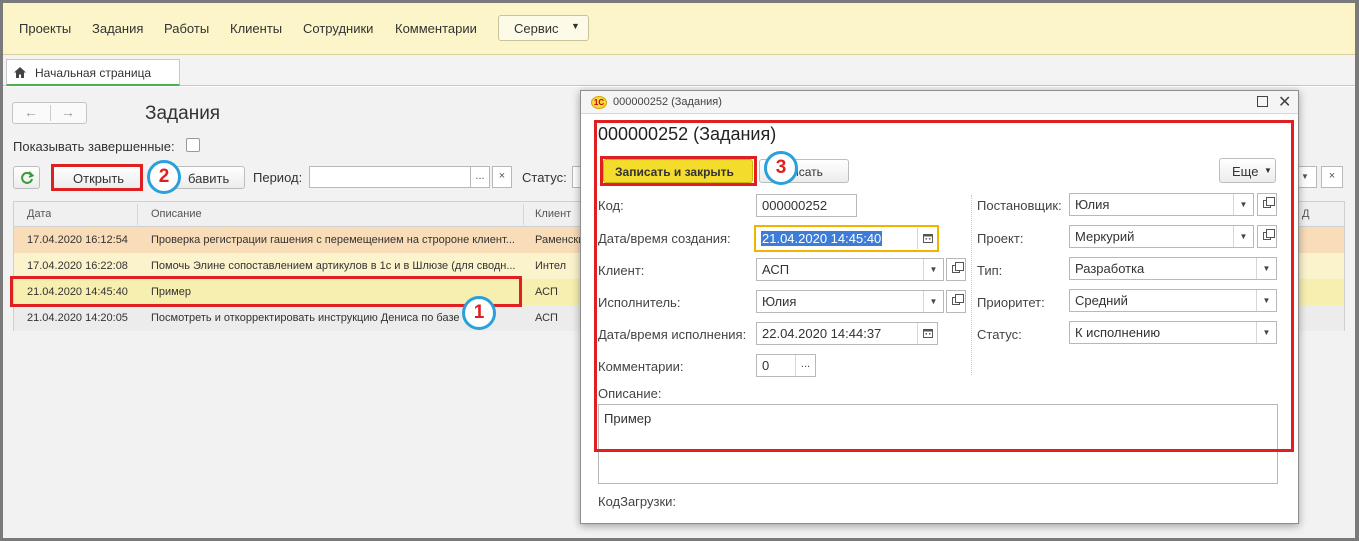  What do you see at coordinates (1284, 102) in the screenshot?
I see `close-icon: ✕` at bounding box center [1284, 102].